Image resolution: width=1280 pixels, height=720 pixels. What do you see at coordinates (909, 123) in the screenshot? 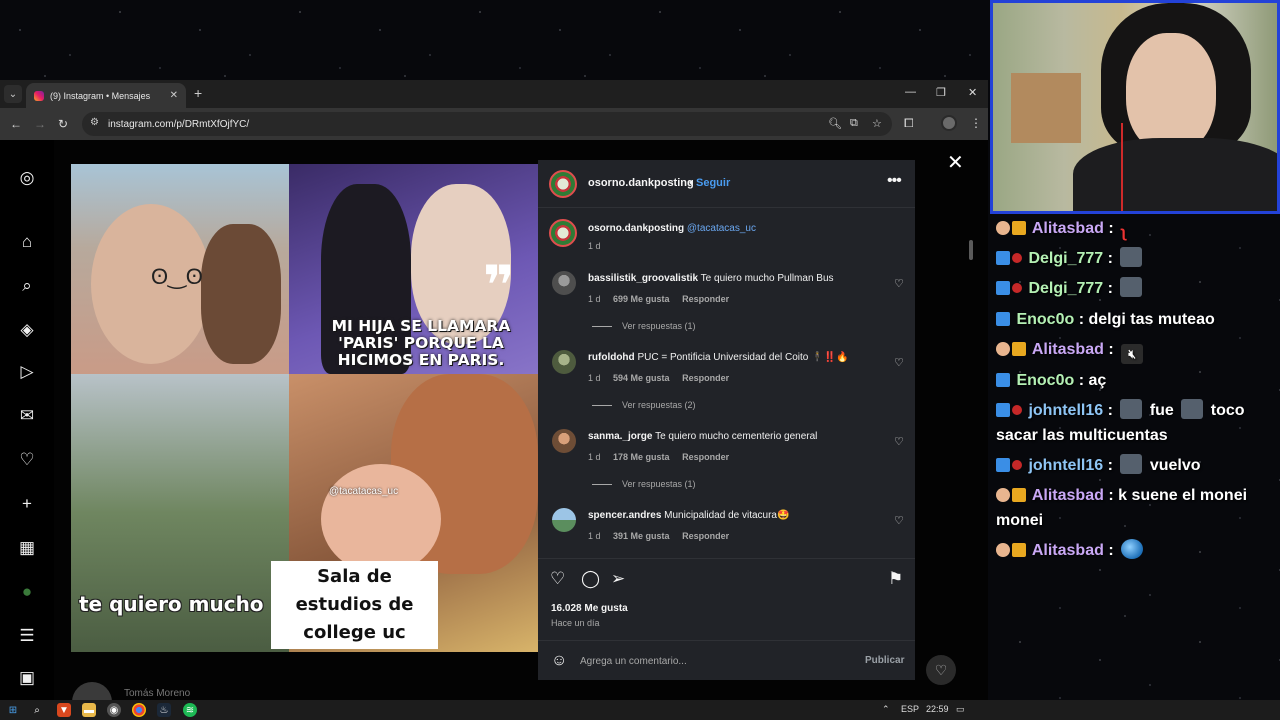
I see `extensions-icon: ⧠` at bounding box center [909, 123].